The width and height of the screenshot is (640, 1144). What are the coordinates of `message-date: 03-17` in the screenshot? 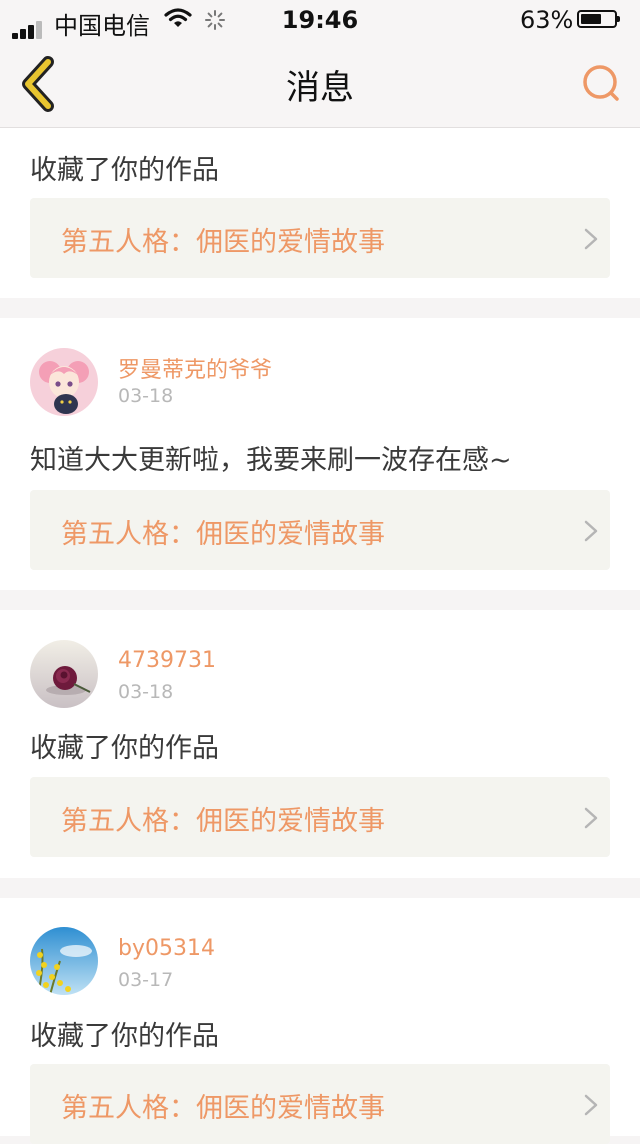 It's located at (146, 980).